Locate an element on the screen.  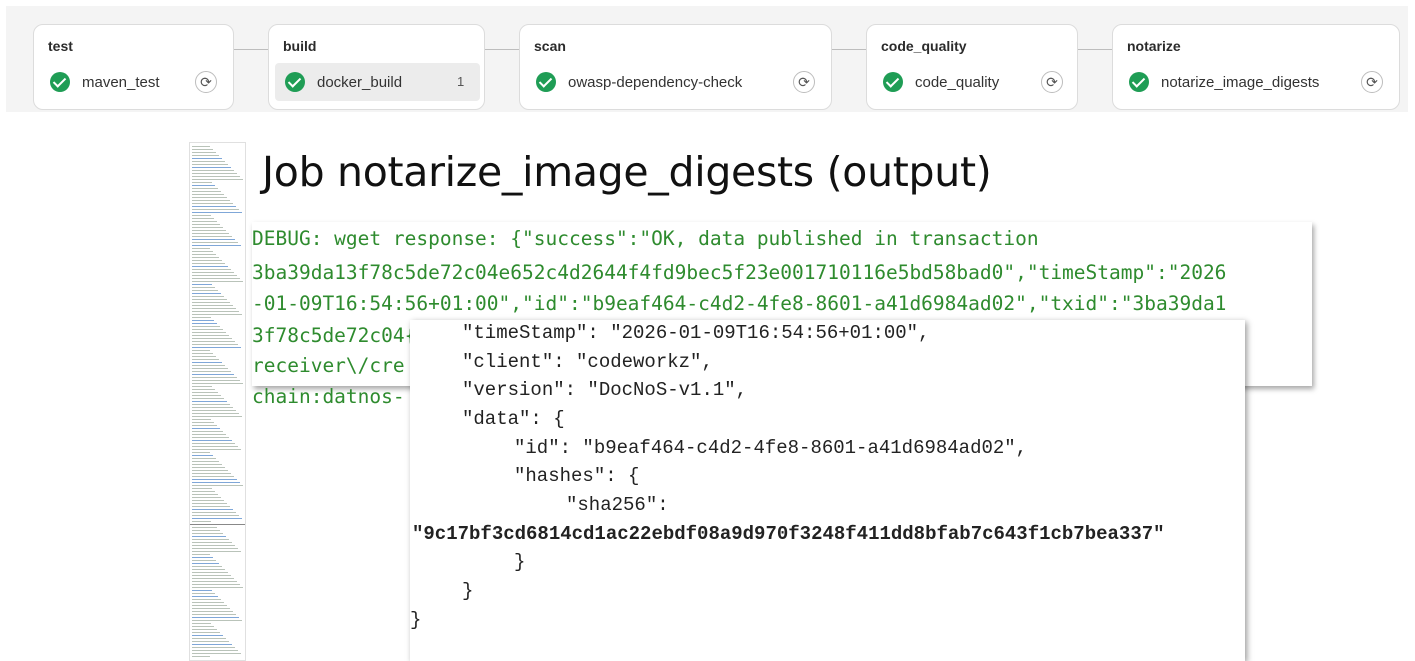
job-name: docker_build is located at coordinates (360, 82).